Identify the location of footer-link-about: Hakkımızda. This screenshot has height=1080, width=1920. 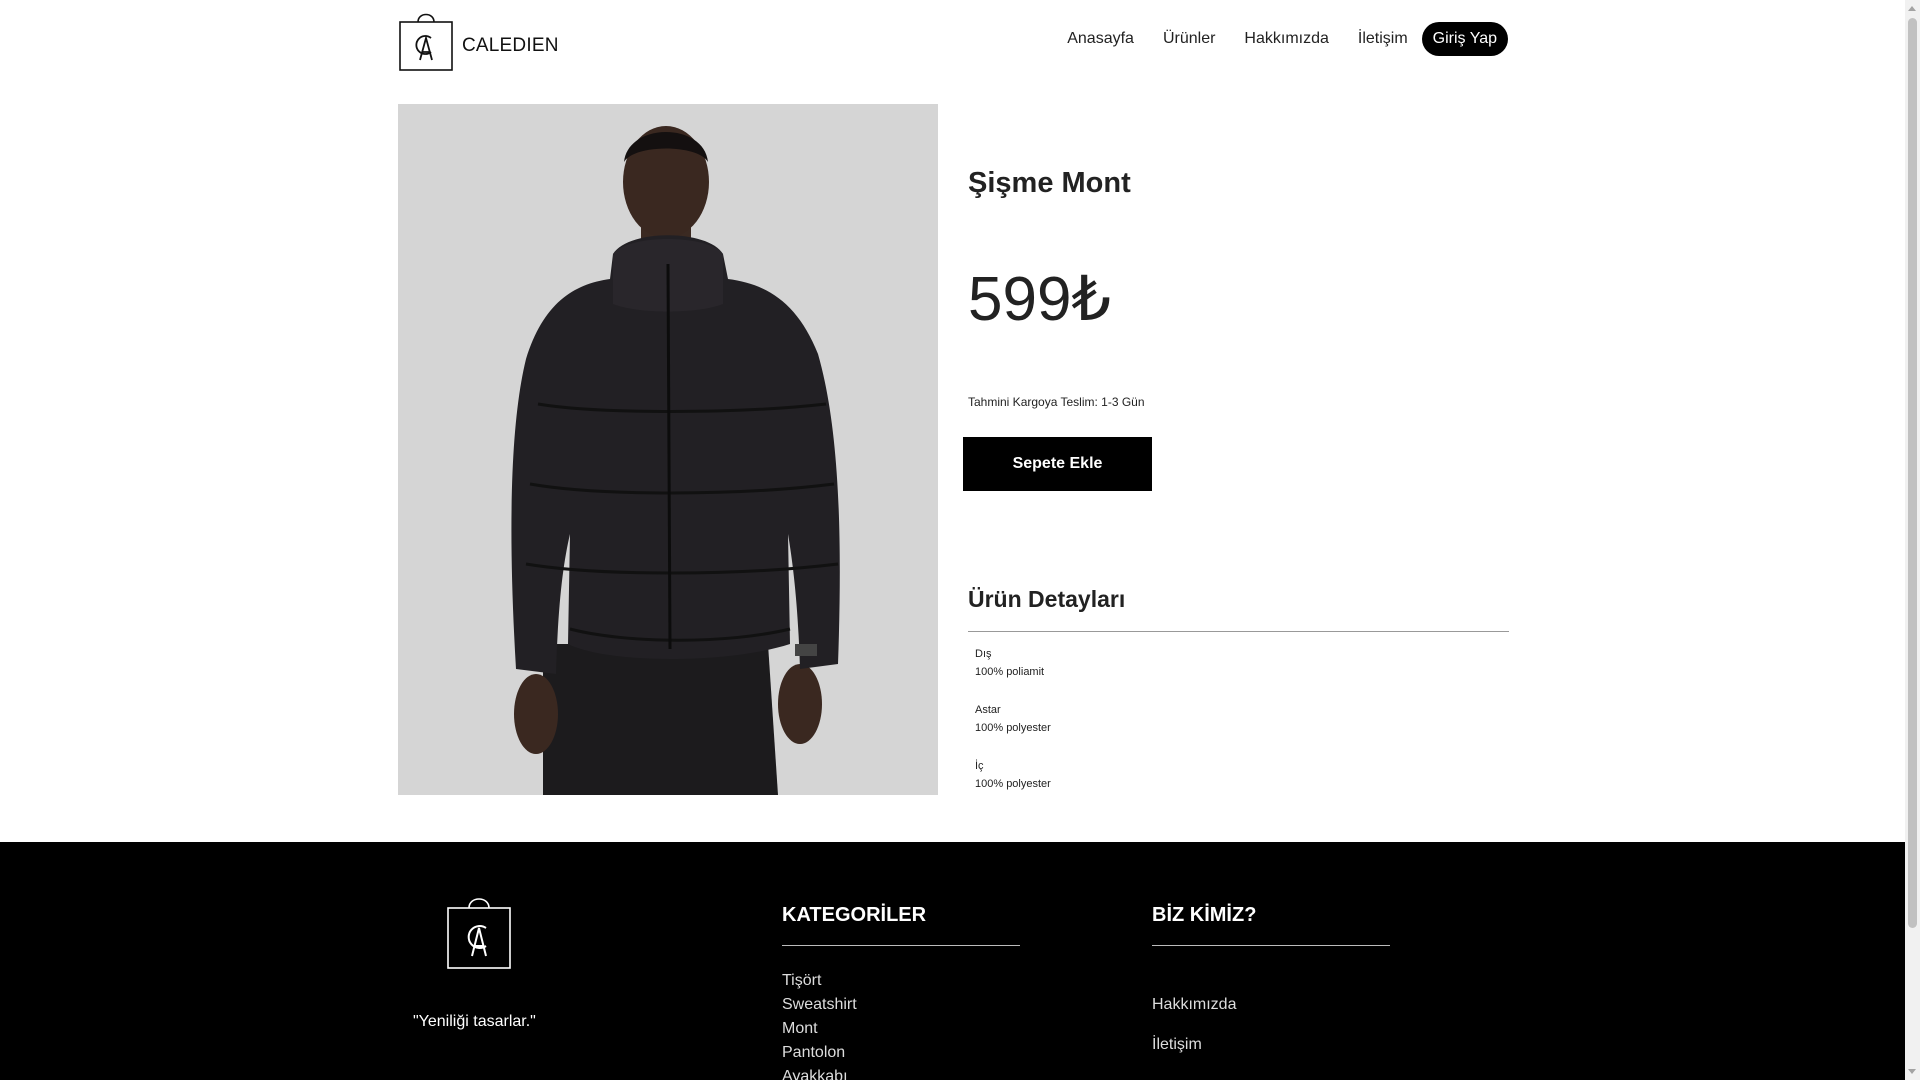
(1271, 1016).